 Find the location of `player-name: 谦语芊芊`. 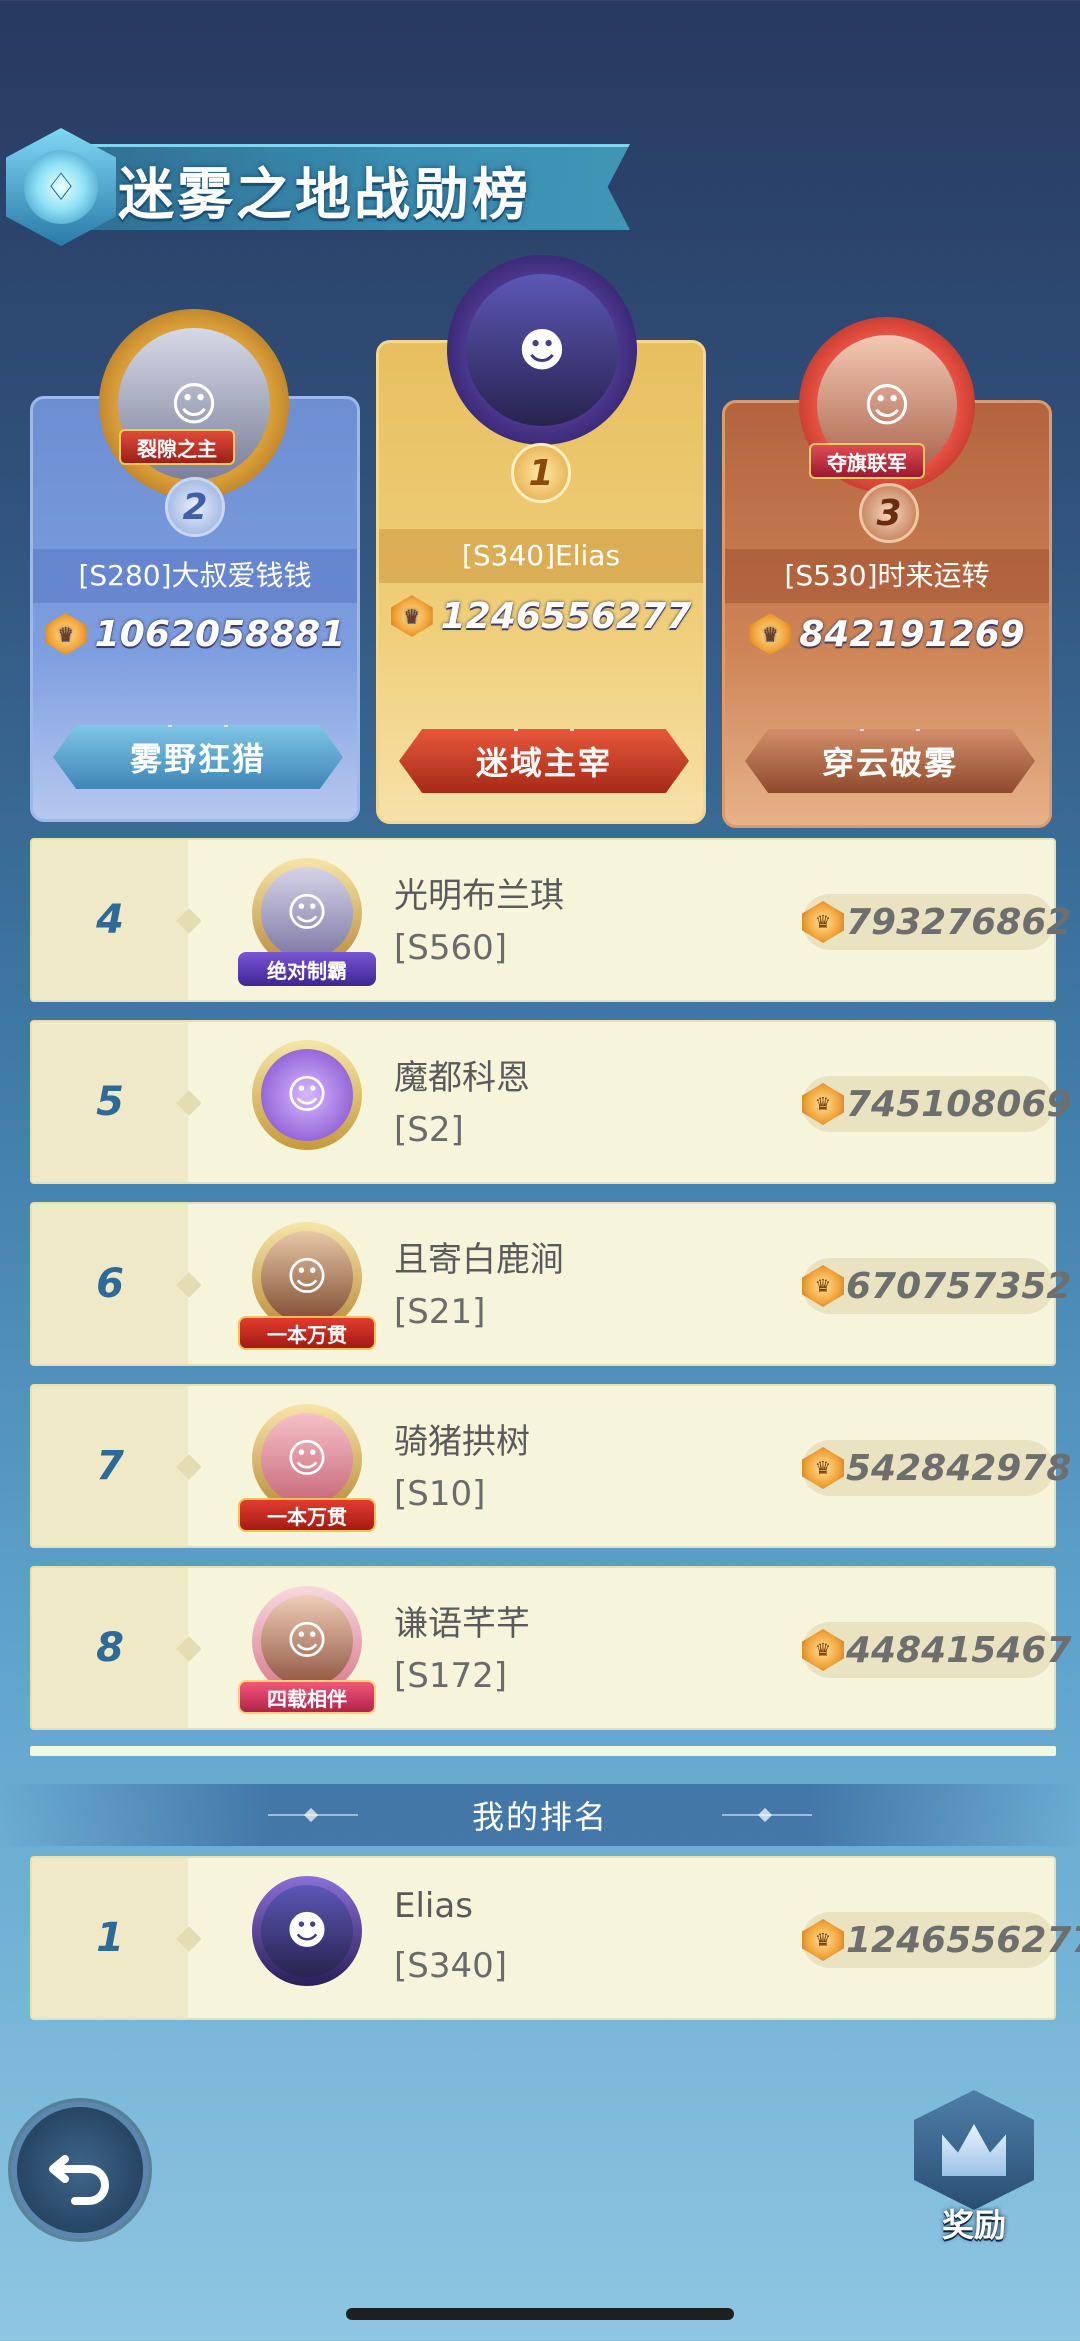

player-name: 谦语芊芊 is located at coordinates (462, 1624).